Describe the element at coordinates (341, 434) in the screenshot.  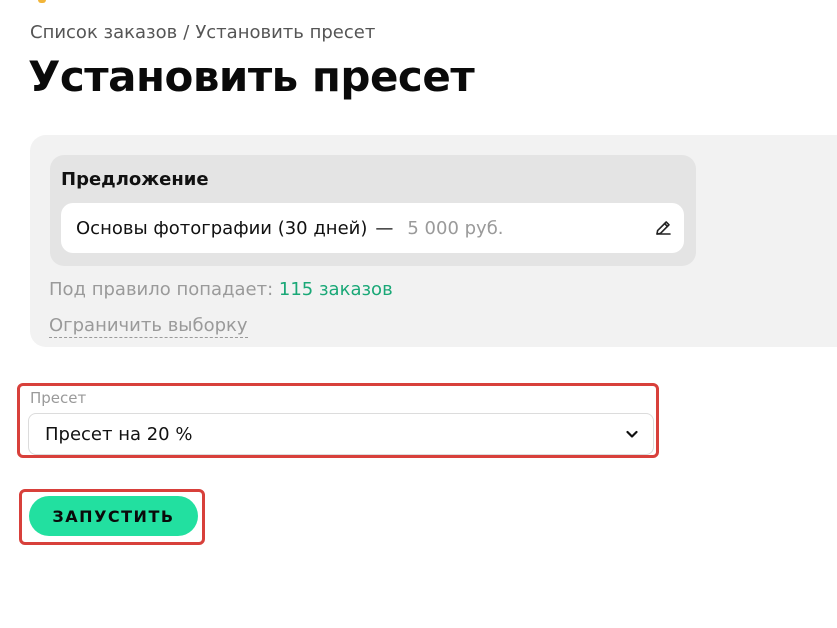
I see `preset-select: Пресет на 20 %` at that location.